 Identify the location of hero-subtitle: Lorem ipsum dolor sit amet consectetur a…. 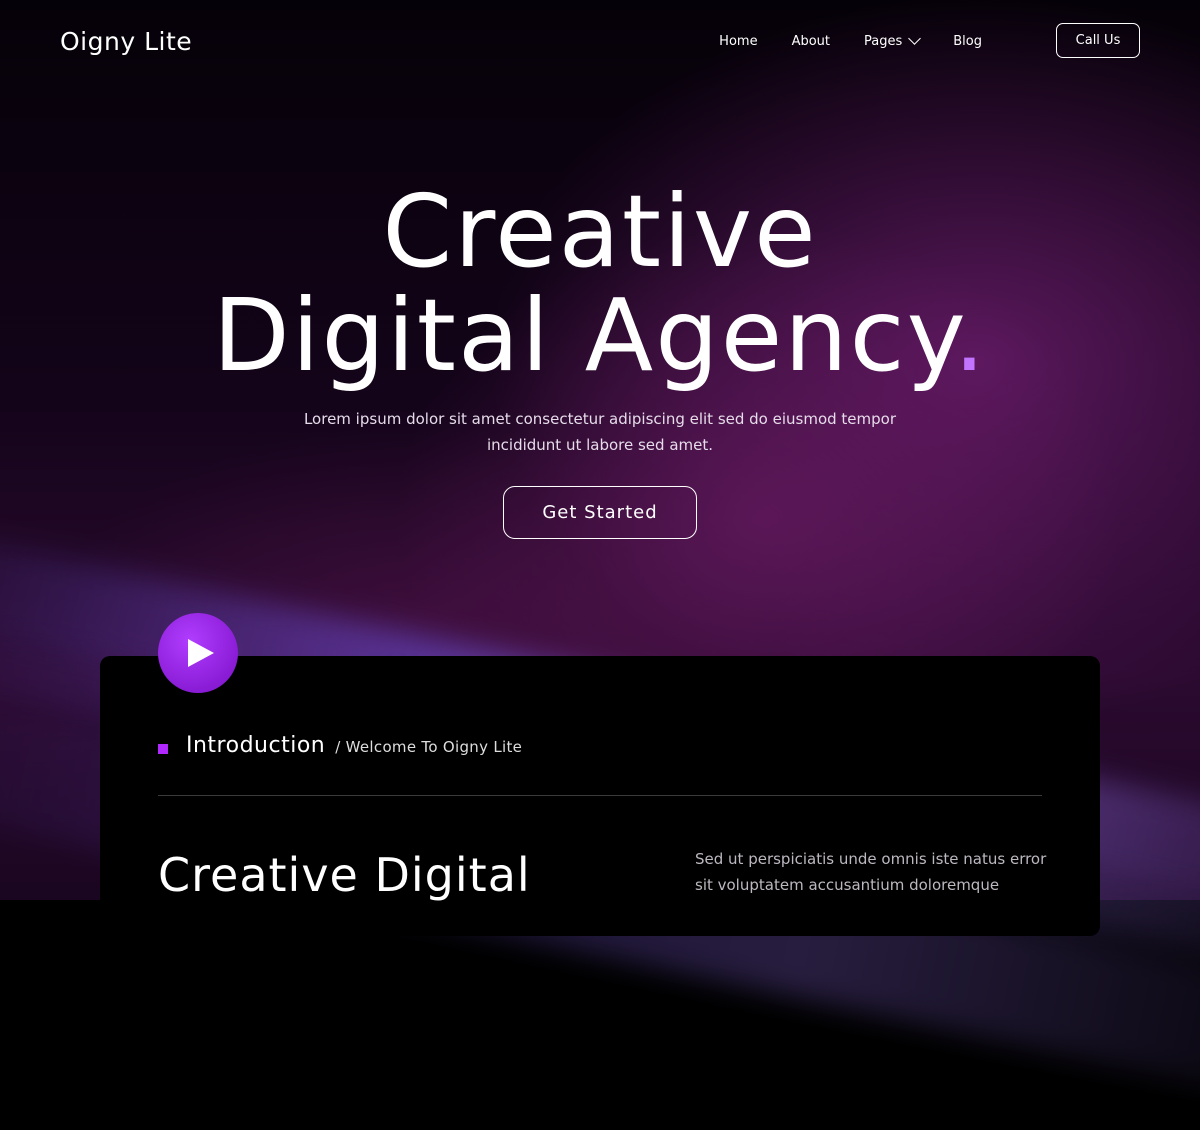
(600, 432).